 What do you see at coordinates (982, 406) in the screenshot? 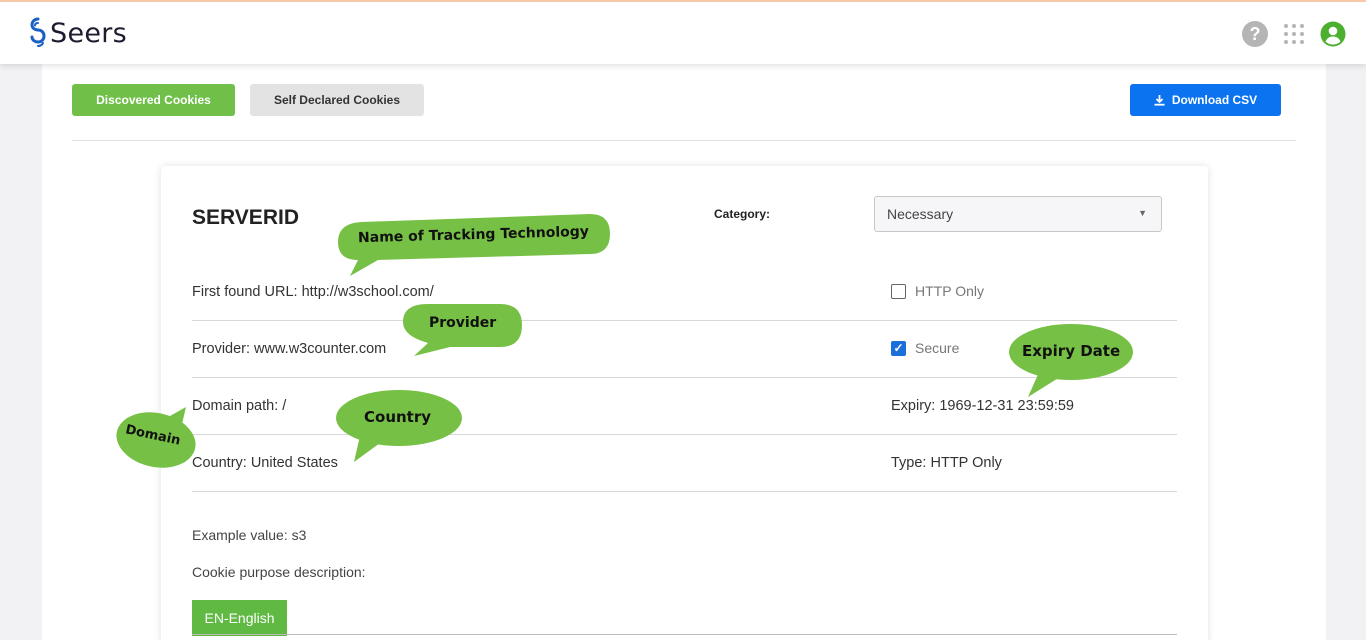
I see `expiry-field: Expiry: 1969-12-31 23:59:59` at bounding box center [982, 406].